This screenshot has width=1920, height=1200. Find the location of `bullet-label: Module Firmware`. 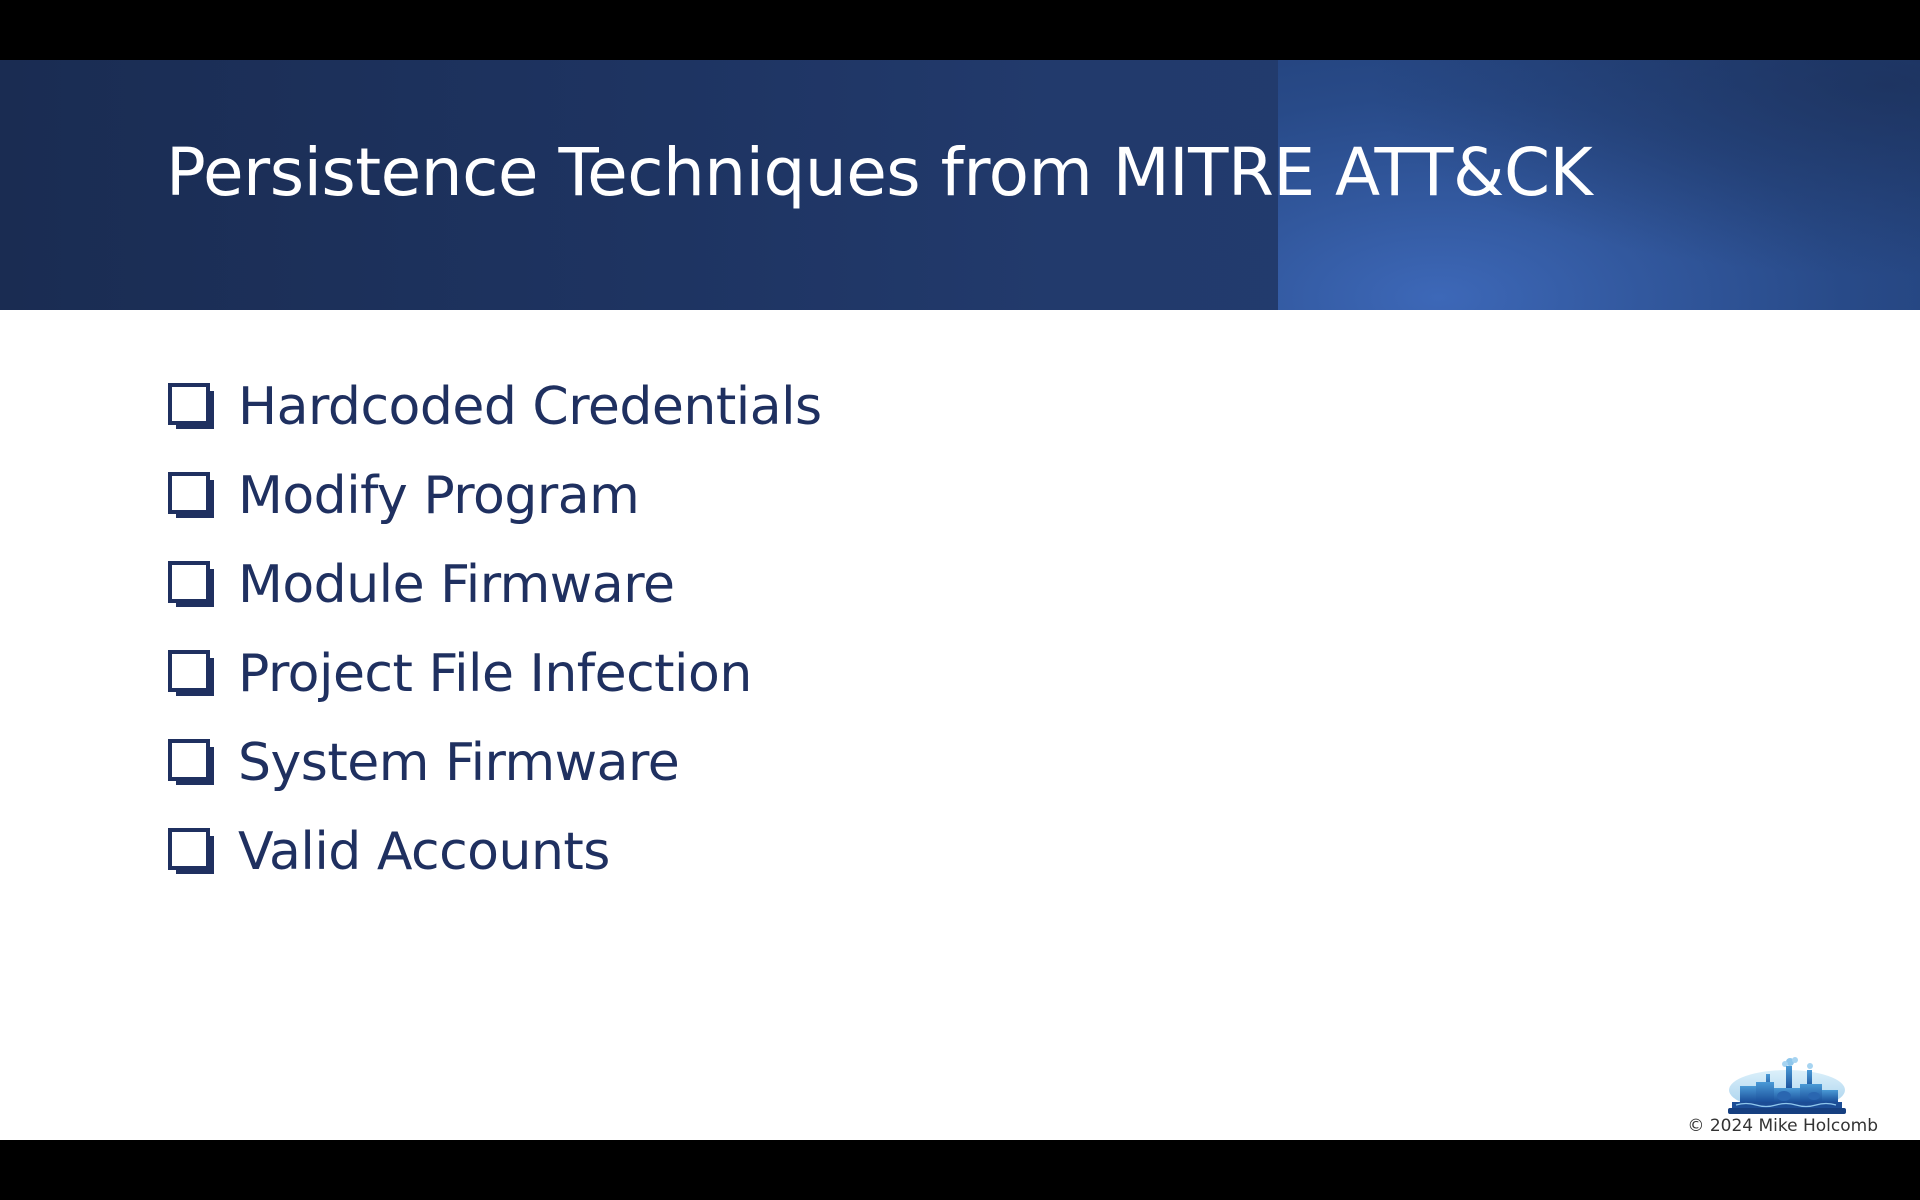

bullet-label: Module Firmware is located at coordinates (456, 584).